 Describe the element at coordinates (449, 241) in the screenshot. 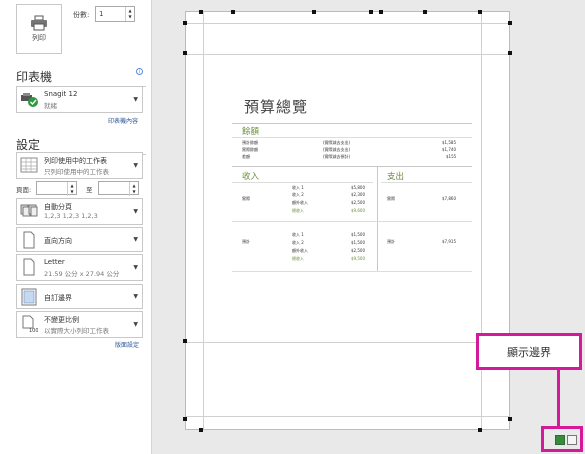

I see `projected-expense-value: $7,915` at that location.